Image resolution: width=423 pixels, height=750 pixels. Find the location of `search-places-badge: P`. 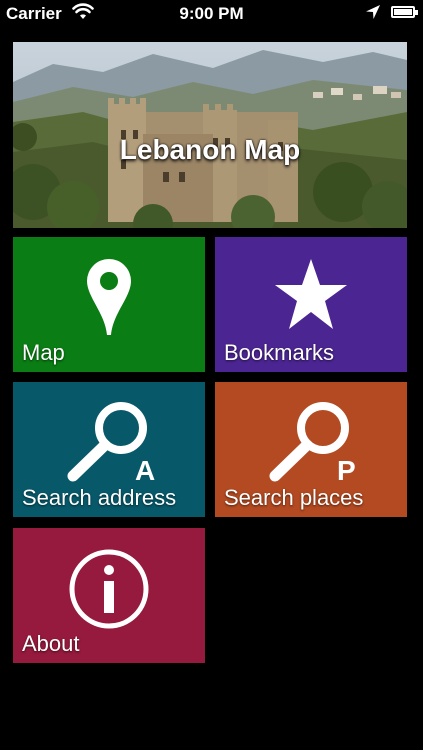

search-places-badge: P is located at coordinates (346, 469).